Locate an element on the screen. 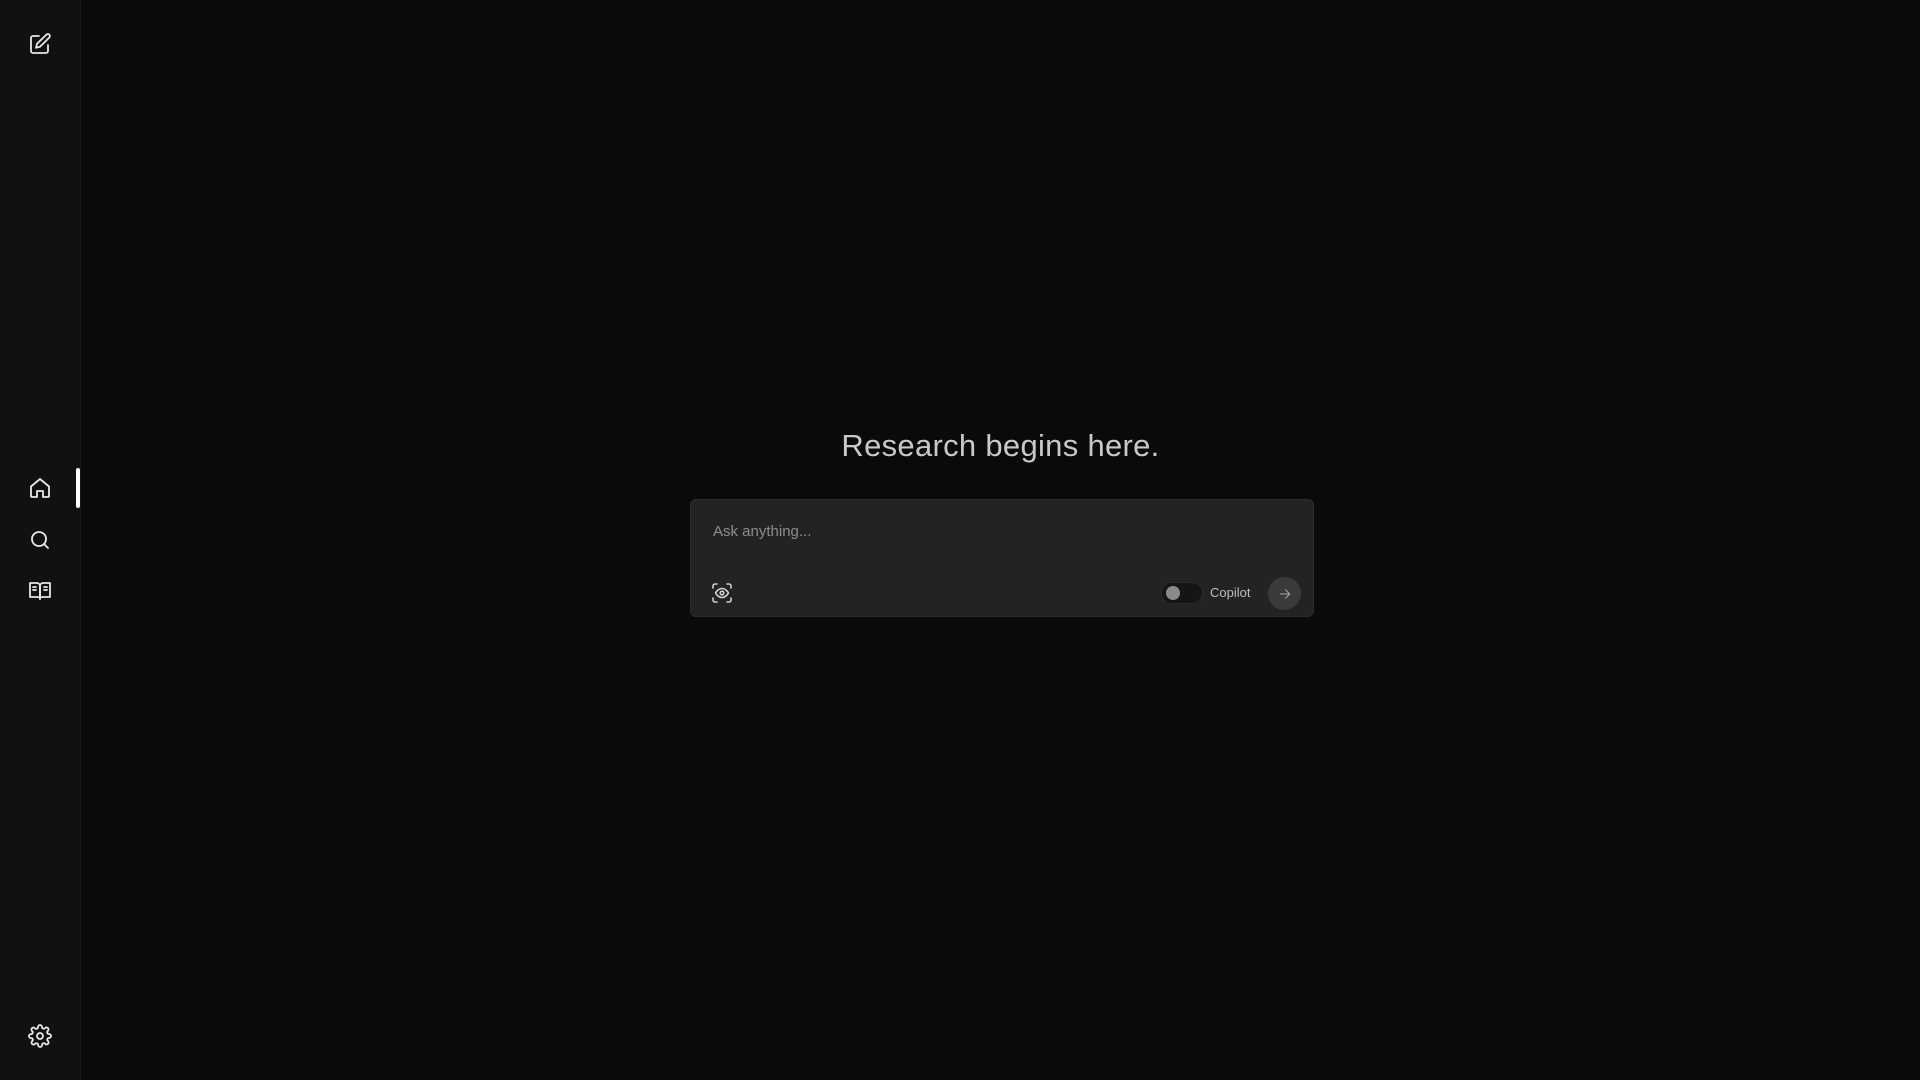  scan-eye-icon is located at coordinates (722, 593).